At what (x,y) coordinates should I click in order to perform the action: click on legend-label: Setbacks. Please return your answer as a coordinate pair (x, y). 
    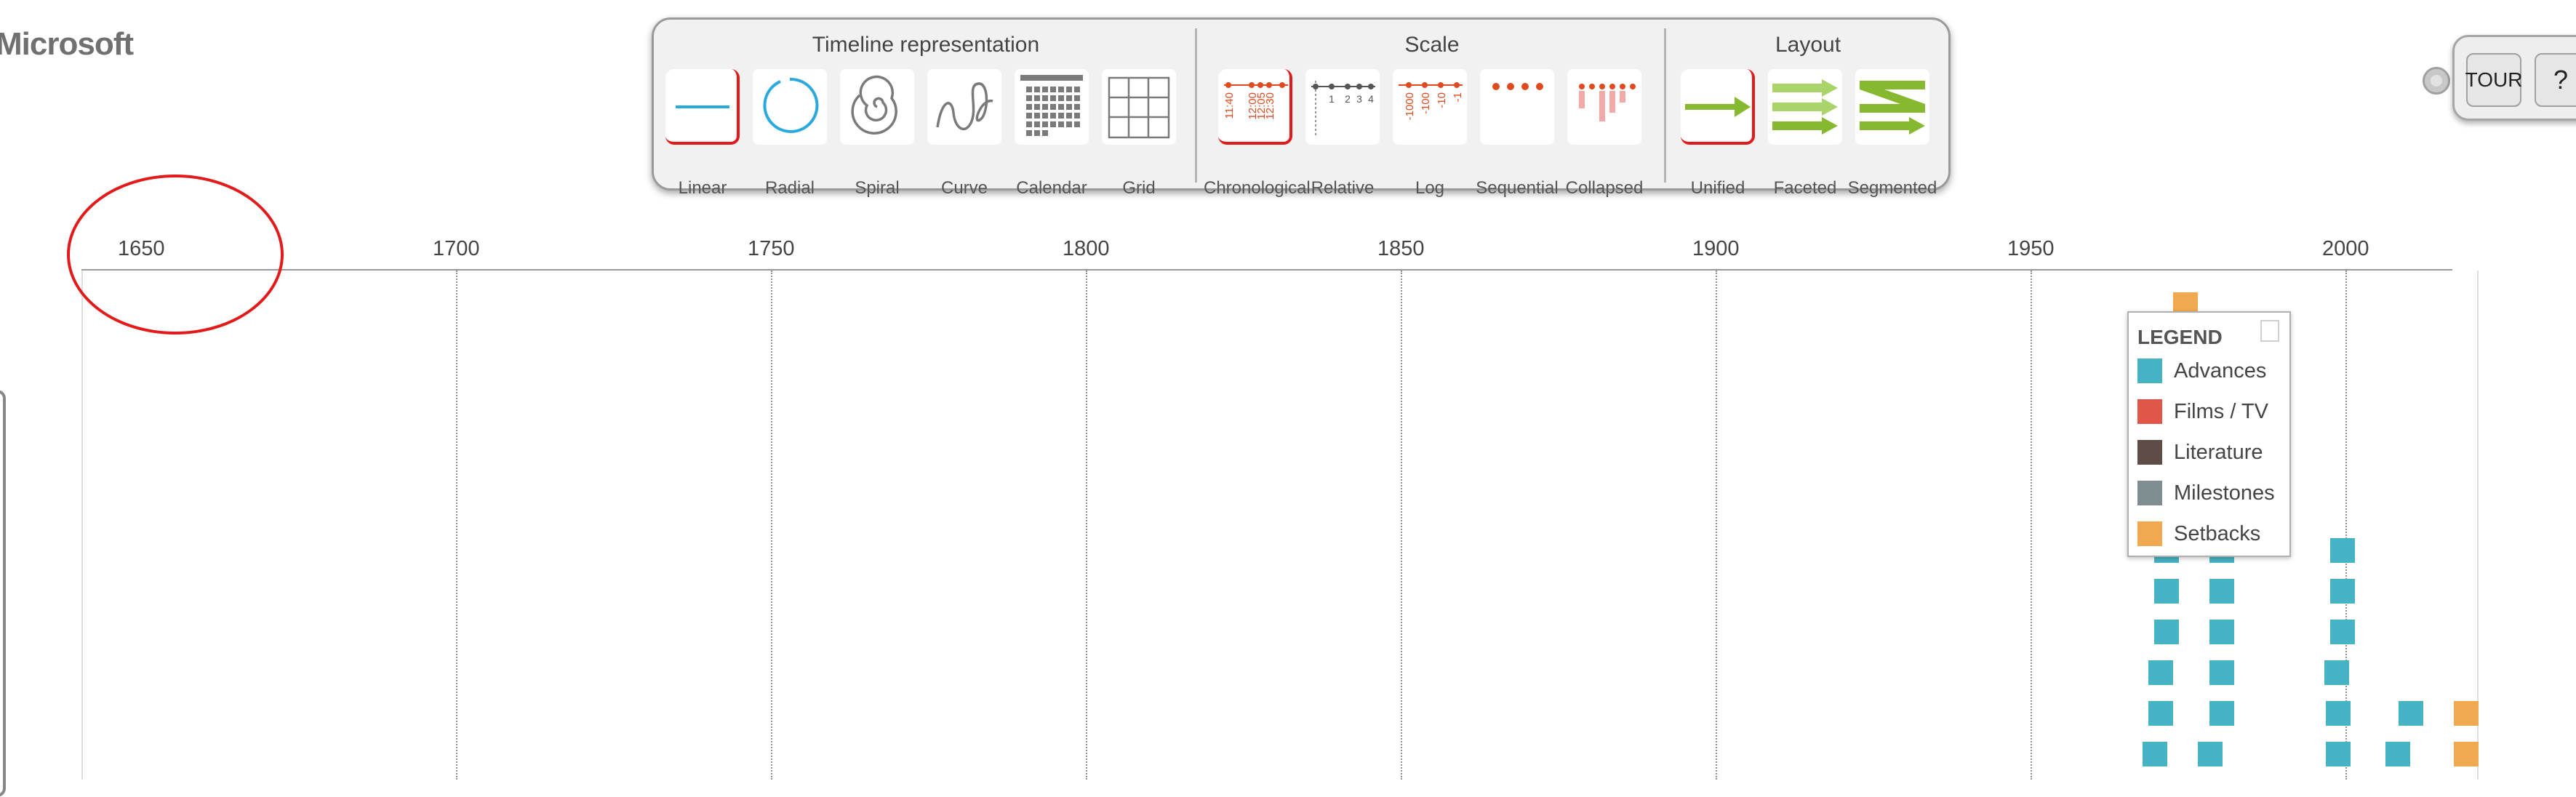
    Looking at the image, I should click on (2217, 533).